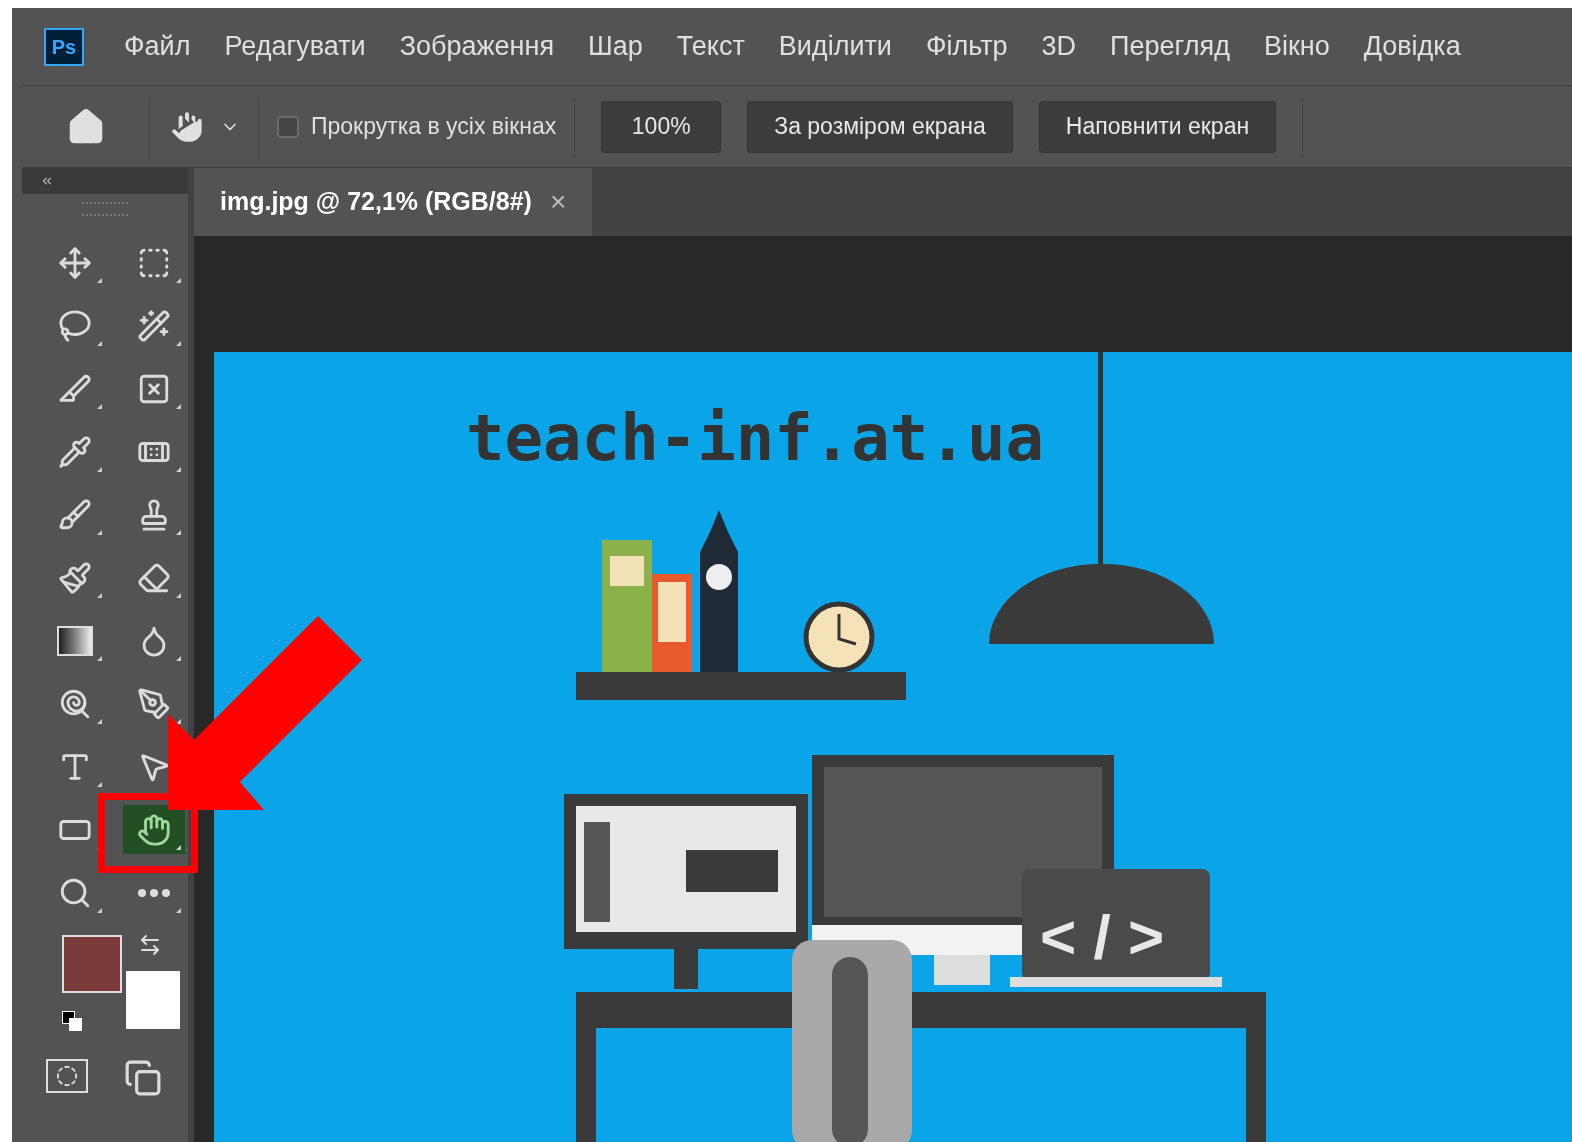  I want to click on options-button: За розміром екрана, so click(880, 126).